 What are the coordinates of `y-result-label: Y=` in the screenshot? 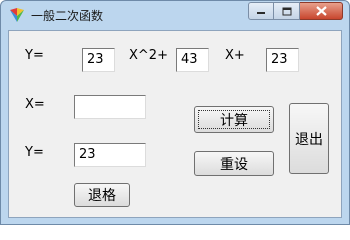 It's located at (34, 152).